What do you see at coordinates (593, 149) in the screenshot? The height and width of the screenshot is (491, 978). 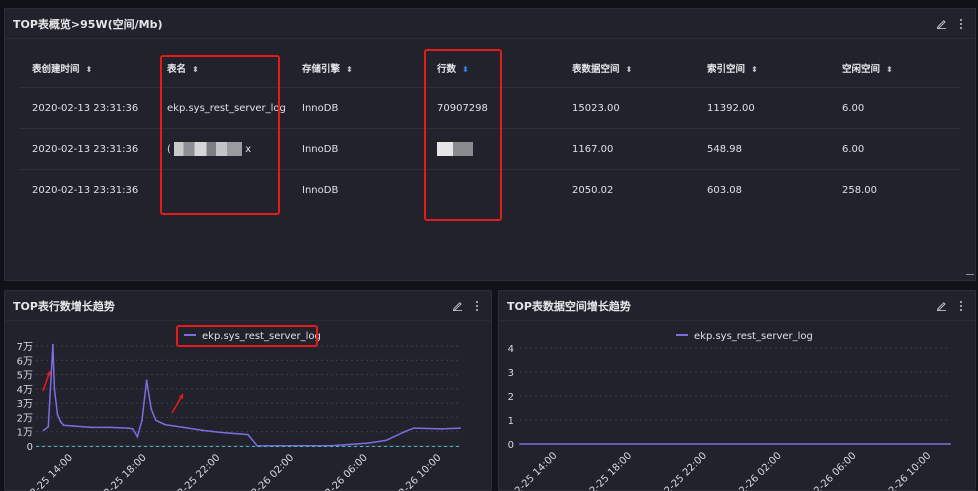 I see `cell-data-space: 1167.00` at bounding box center [593, 149].